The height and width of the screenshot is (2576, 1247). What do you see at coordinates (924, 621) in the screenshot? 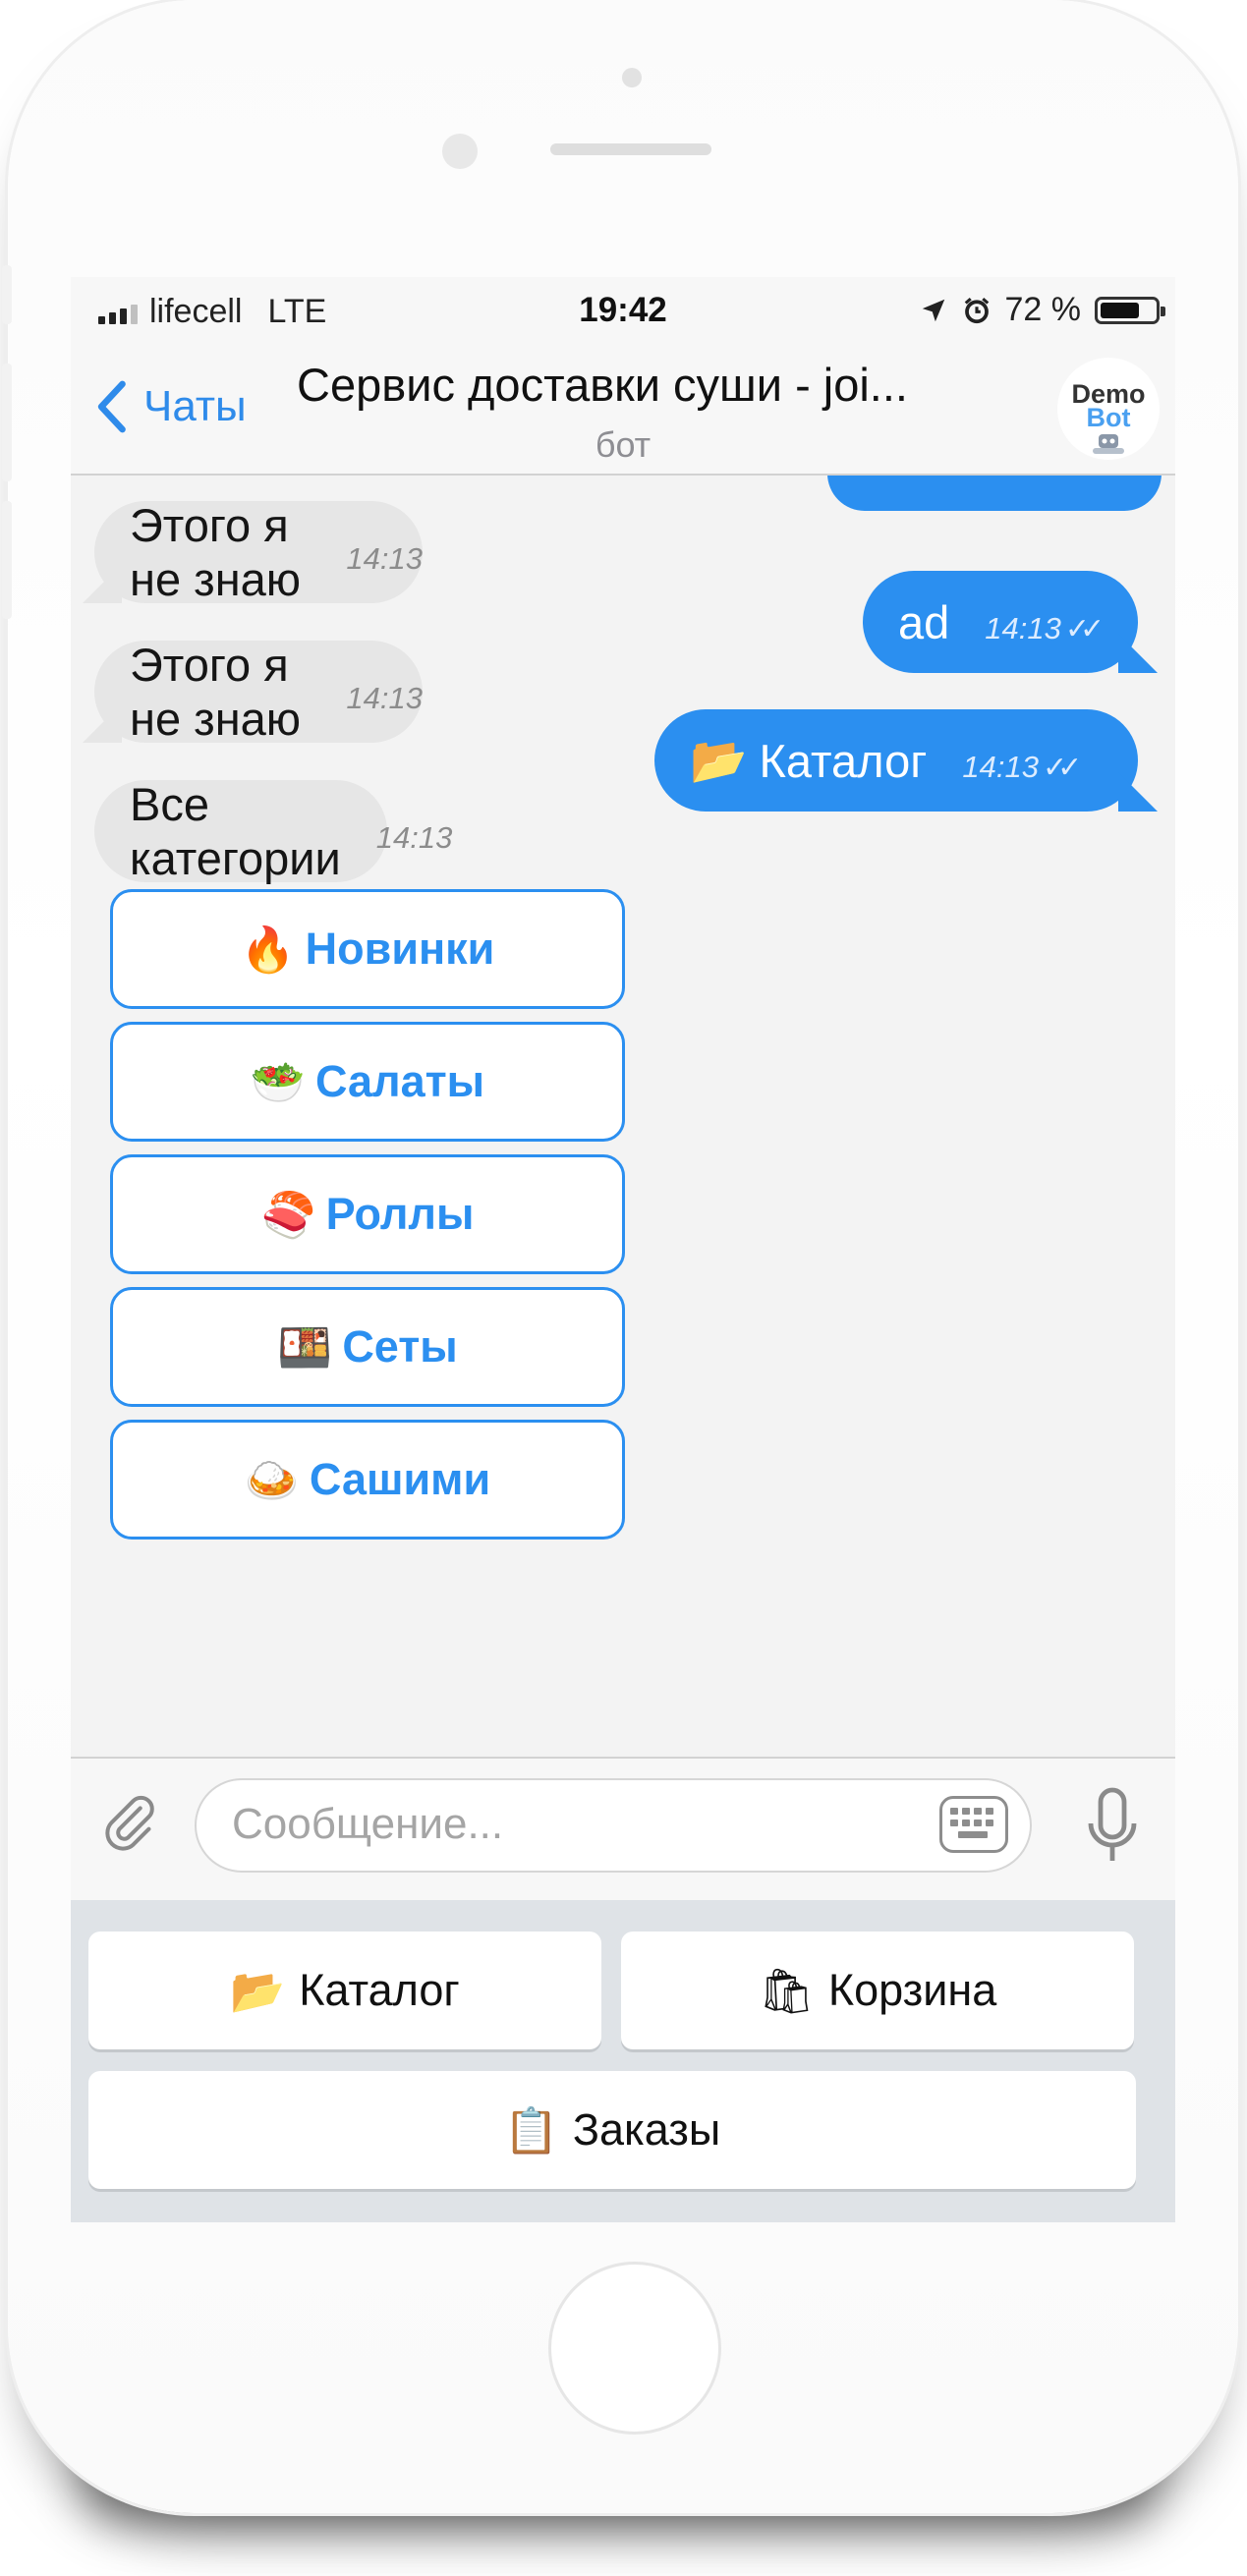
I see `message-text: ad` at bounding box center [924, 621].